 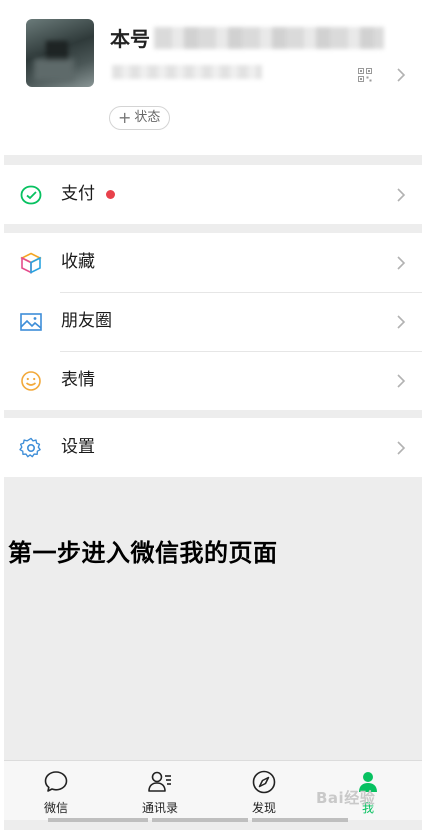 I want to click on compass-icon, so click(x=264, y=782).